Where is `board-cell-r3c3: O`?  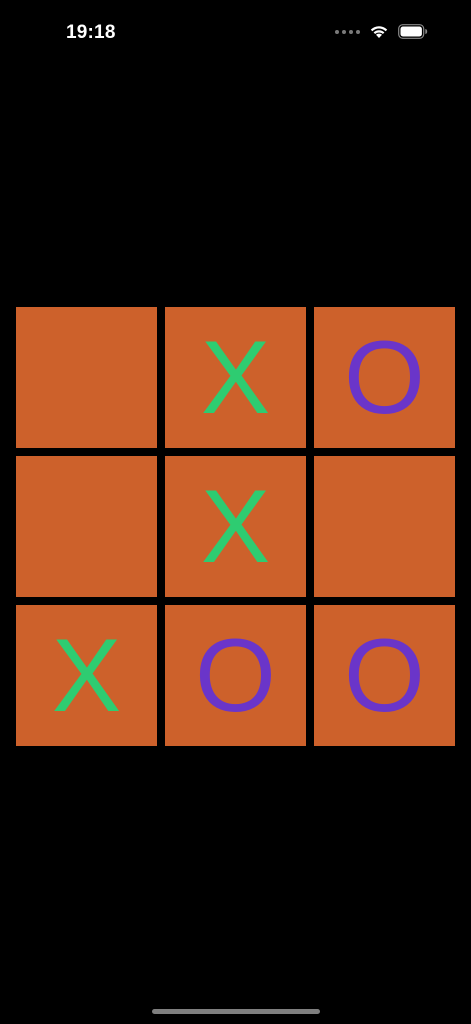
board-cell-r3c3: O is located at coordinates (384, 675).